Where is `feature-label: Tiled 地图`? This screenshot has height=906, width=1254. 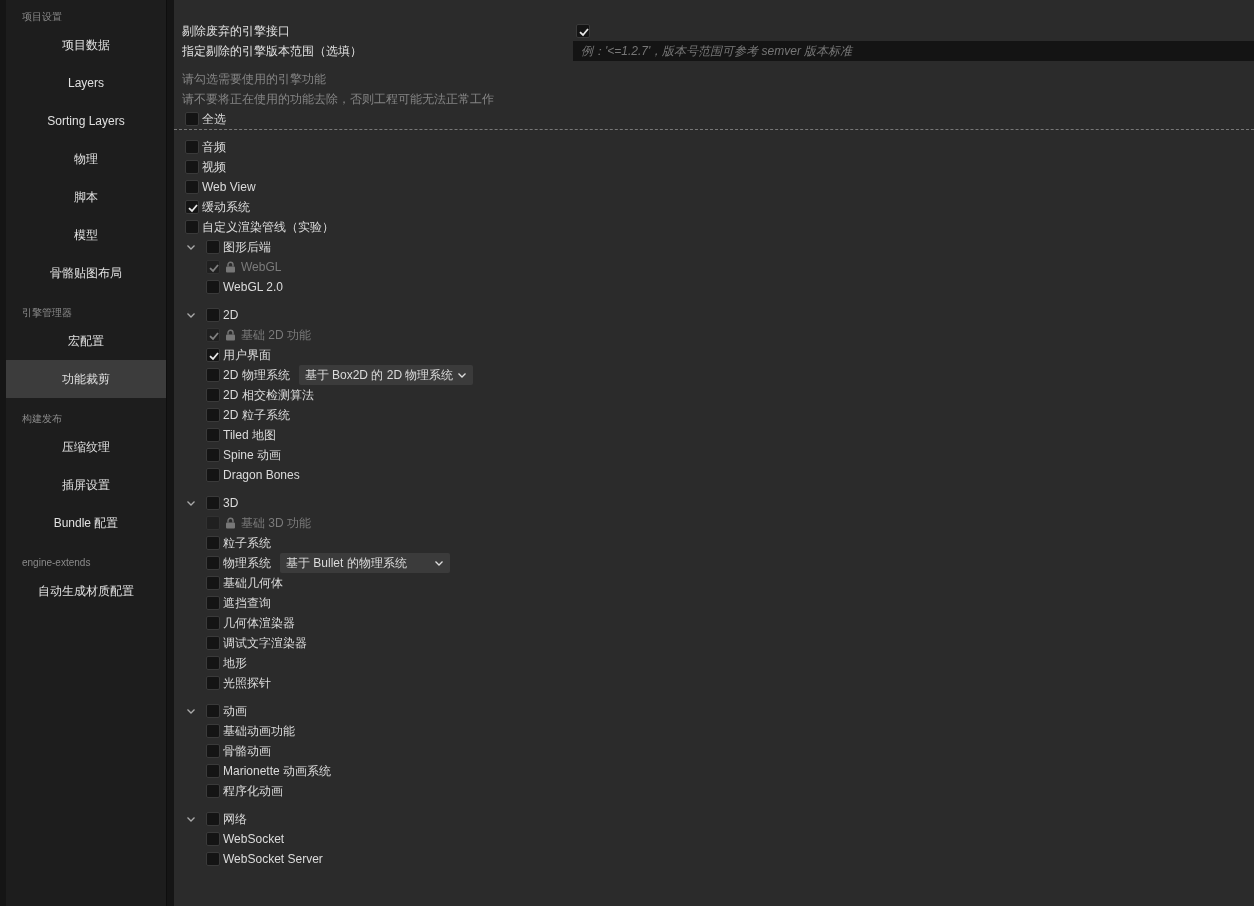 feature-label: Tiled 地图 is located at coordinates (249, 435).